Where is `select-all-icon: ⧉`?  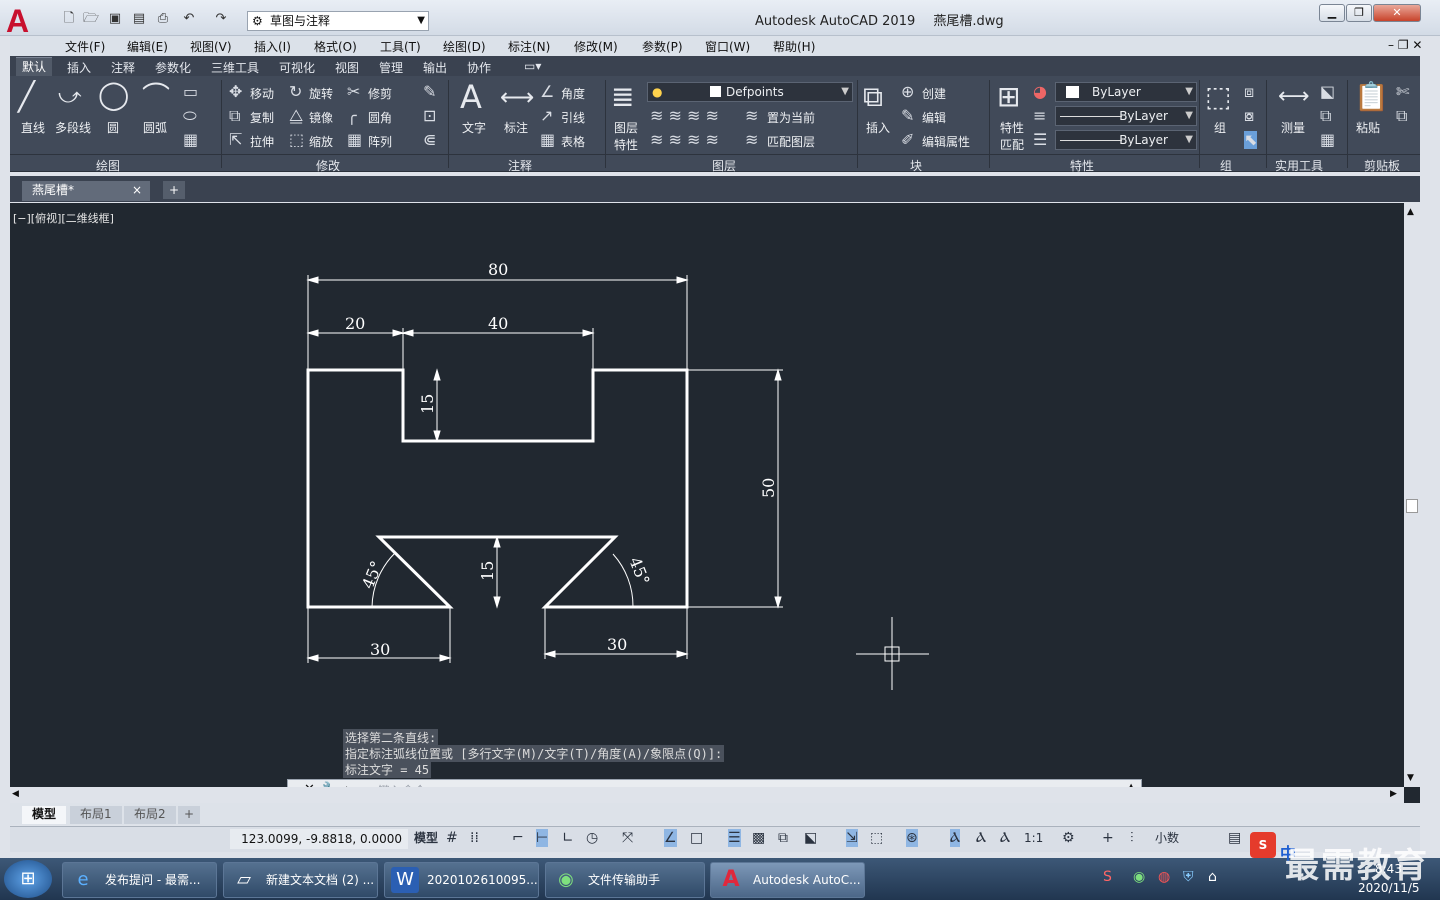
select-all-icon: ⧉ is located at coordinates (1325, 116).